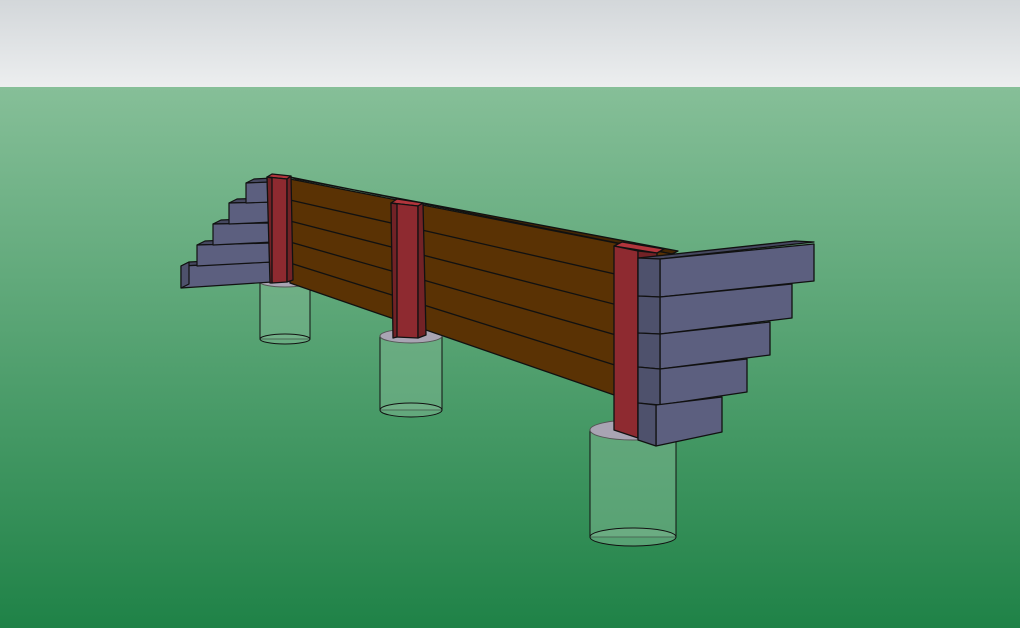 This screenshot has height=628, width=1020. What do you see at coordinates (408, 268) in the screenshot?
I see `post-middle` at bounding box center [408, 268].